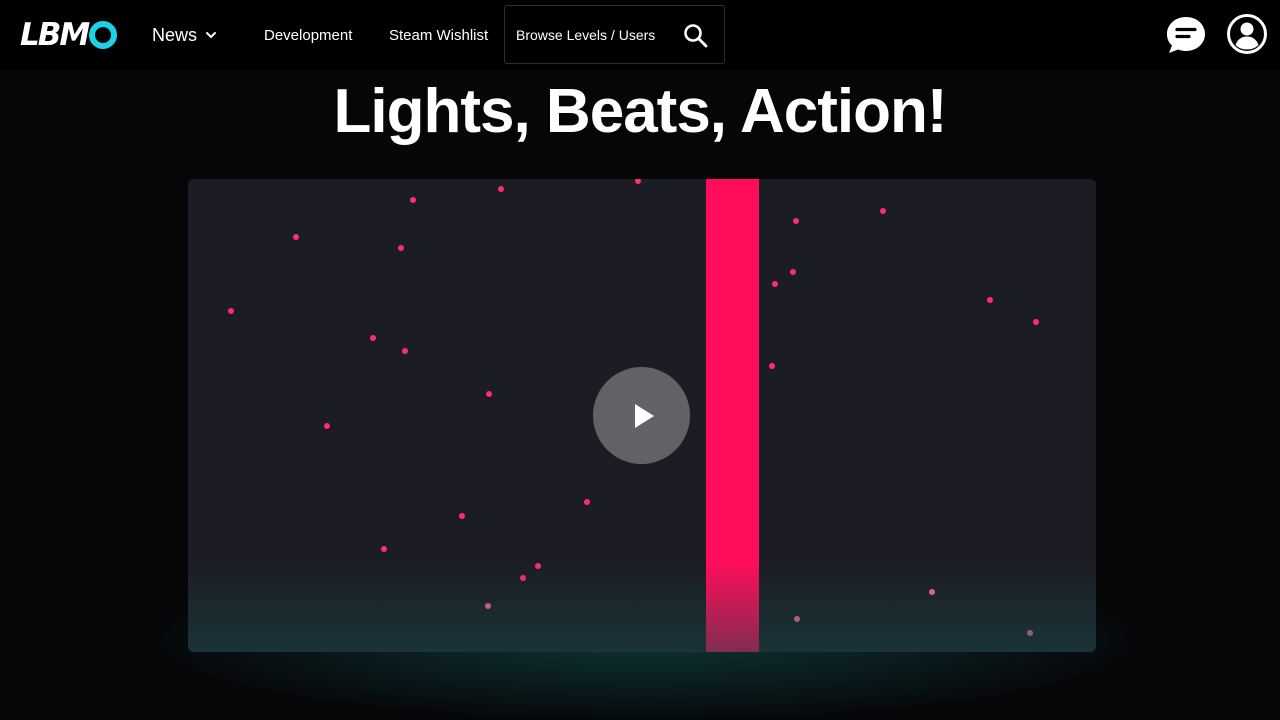 The image size is (1280, 720). I want to click on play-icon, so click(644, 415).